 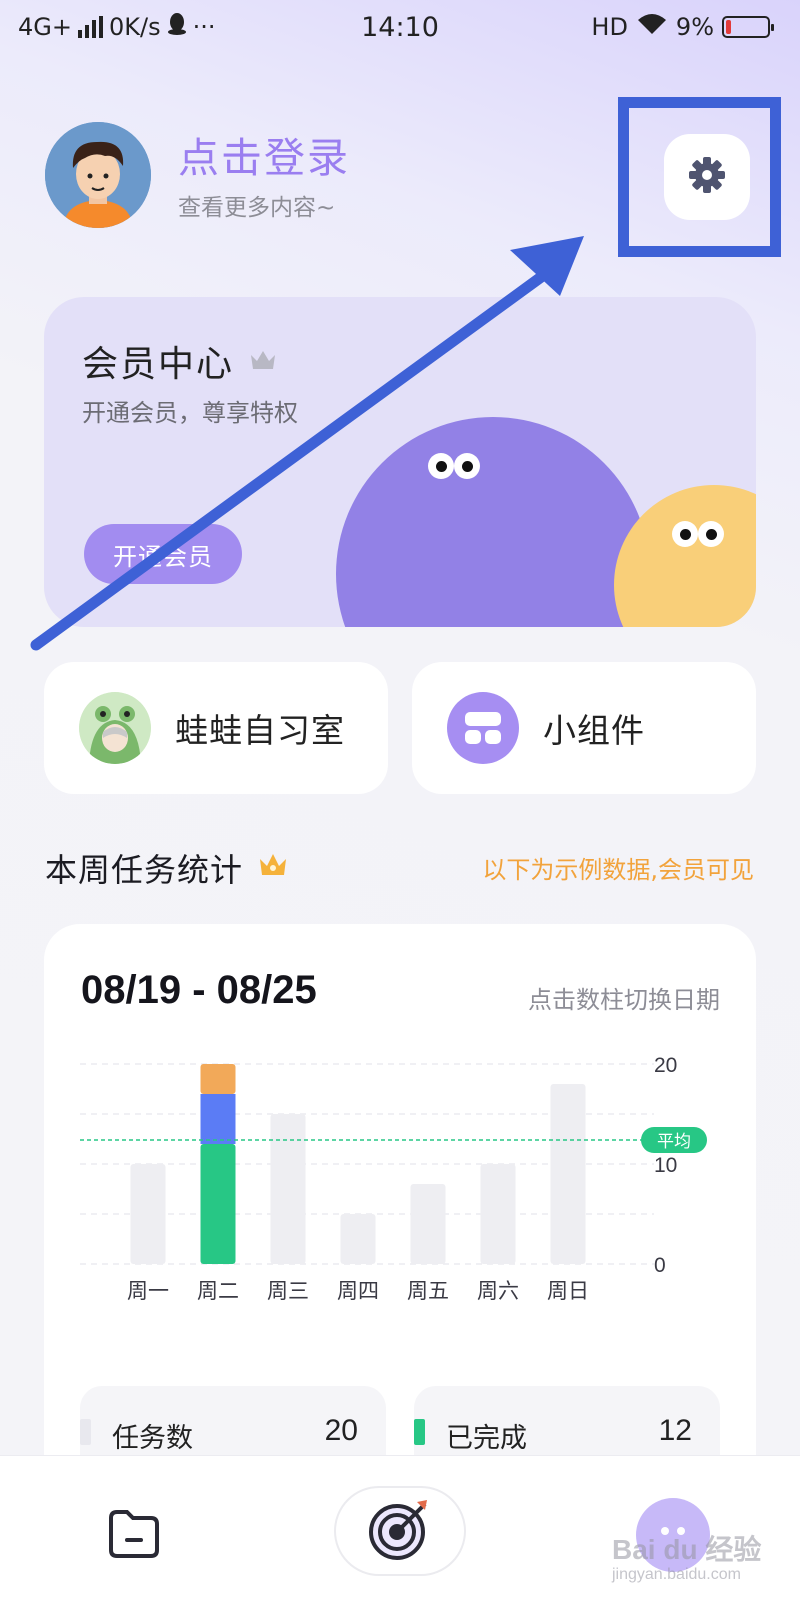 What do you see at coordinates (568, 1291) in the screenshot?
I see `x-tick-label: 周日` at bounding box center [568, 1291].